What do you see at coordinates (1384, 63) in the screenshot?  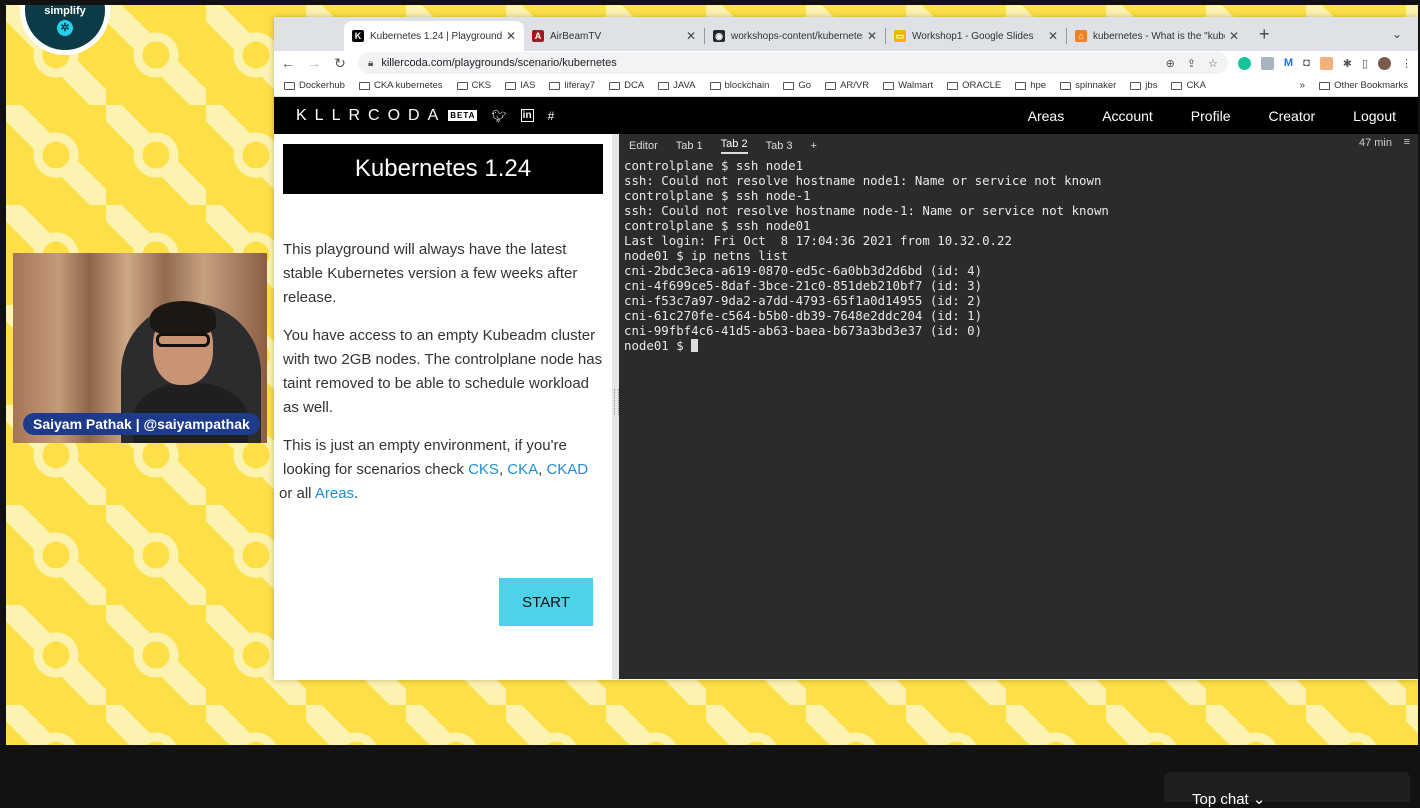 I see `profile-avatar` at bounding box center [1384, 63].